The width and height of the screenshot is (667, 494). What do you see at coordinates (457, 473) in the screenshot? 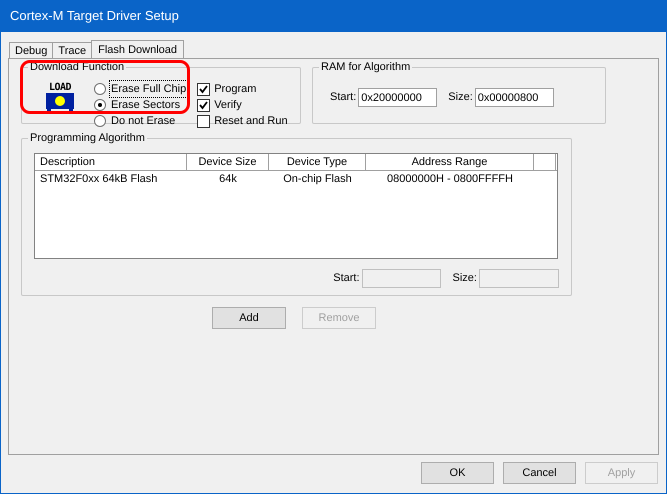
I see `ok-button: OK` at bounding box center [457, 473].